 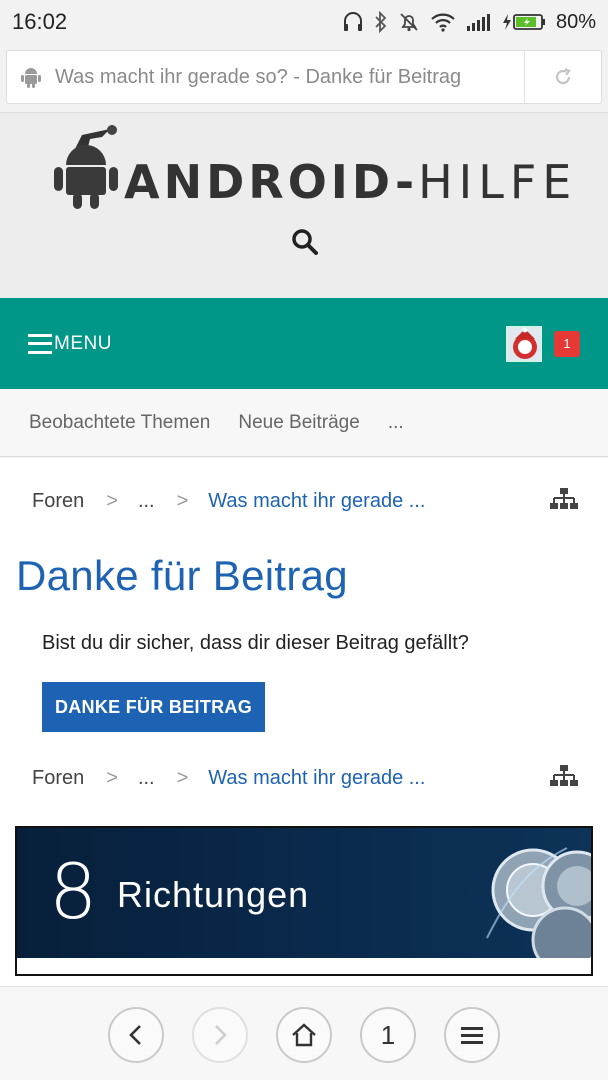 I want to click on status-icons: 80%, so click(x=469, y=22).